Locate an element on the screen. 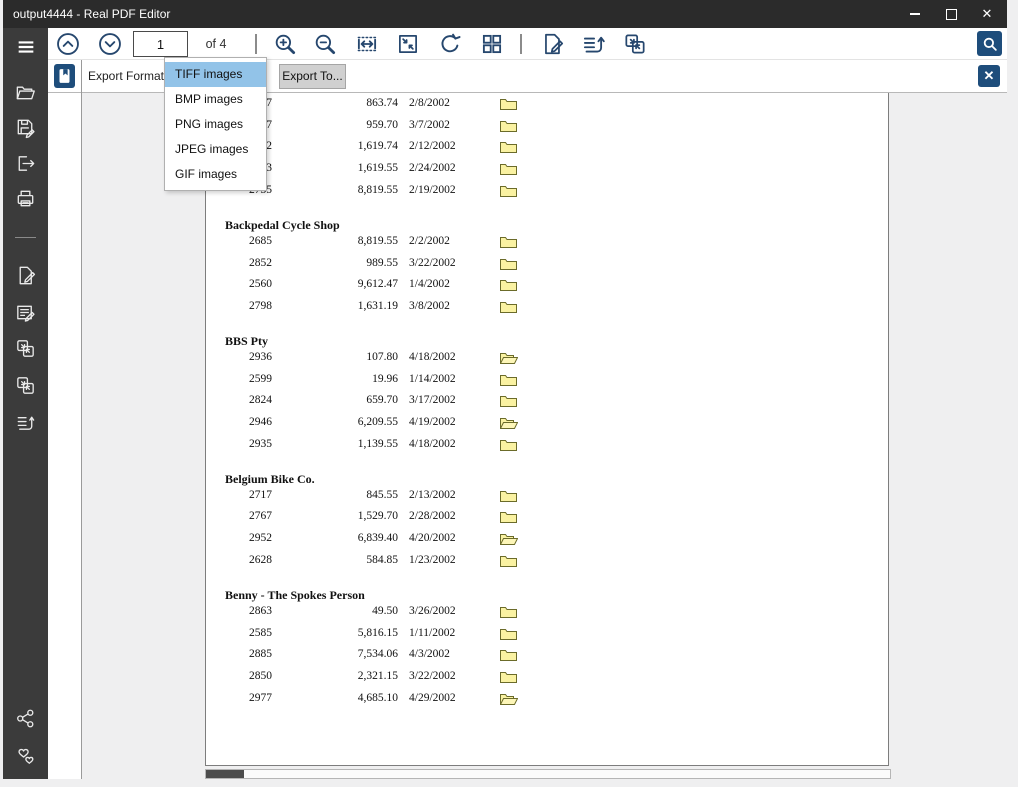  save-as-button is located at coordinates (25, 127).